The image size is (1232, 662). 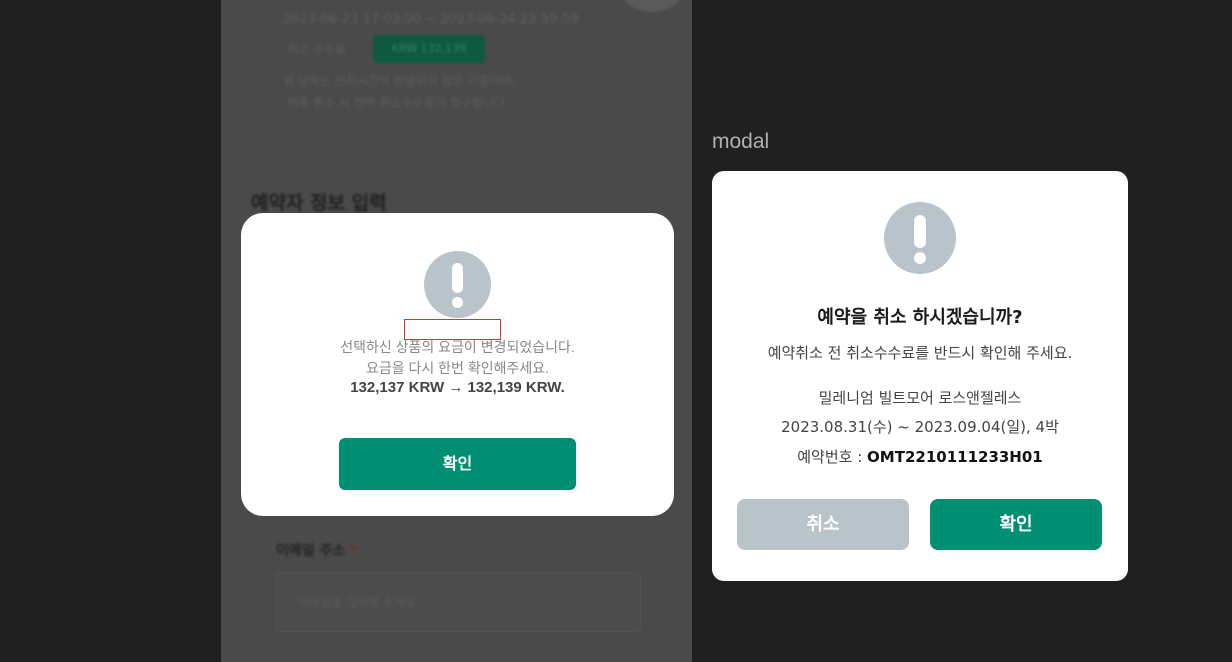 I want to click on bg-email-placeholder: 이메일을 입력해 주세요, so click(x=357, y=602).